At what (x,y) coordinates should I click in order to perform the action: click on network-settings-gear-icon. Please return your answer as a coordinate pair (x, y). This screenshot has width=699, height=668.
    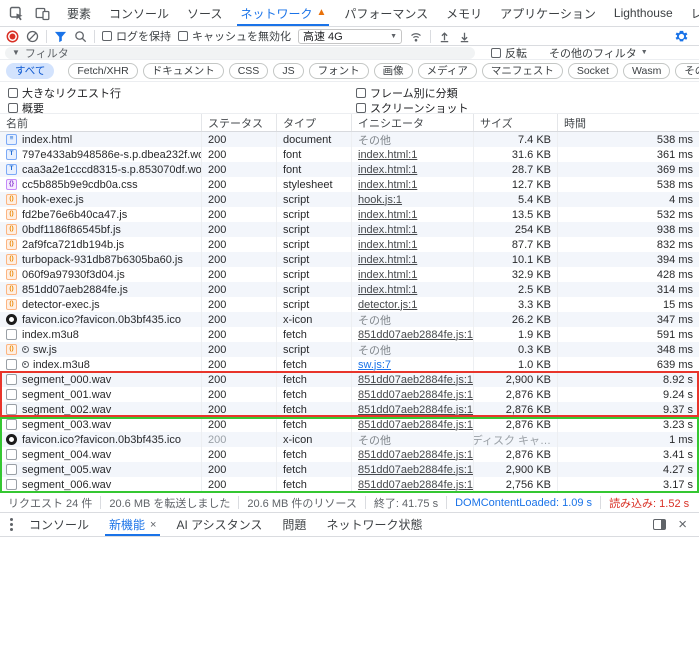
    Looking at the image, I should click on (683, 36).